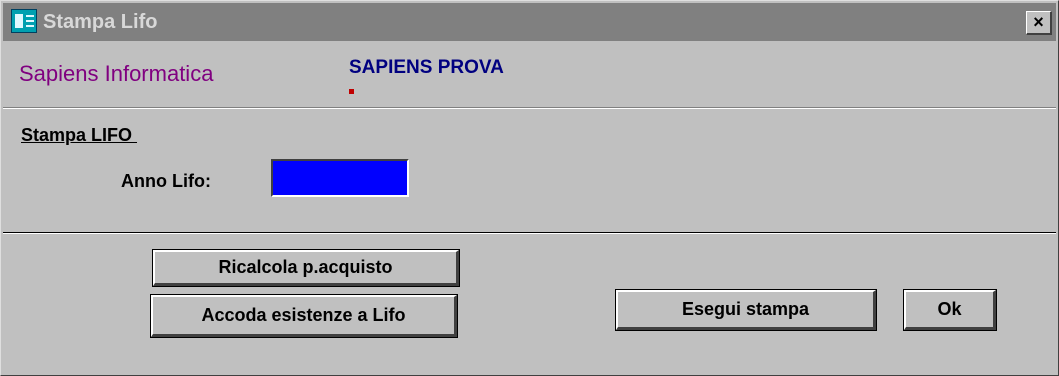 The image size is (1059, 376). I want to click on user-name: SAPIENS PROVA, so click(426, 67).